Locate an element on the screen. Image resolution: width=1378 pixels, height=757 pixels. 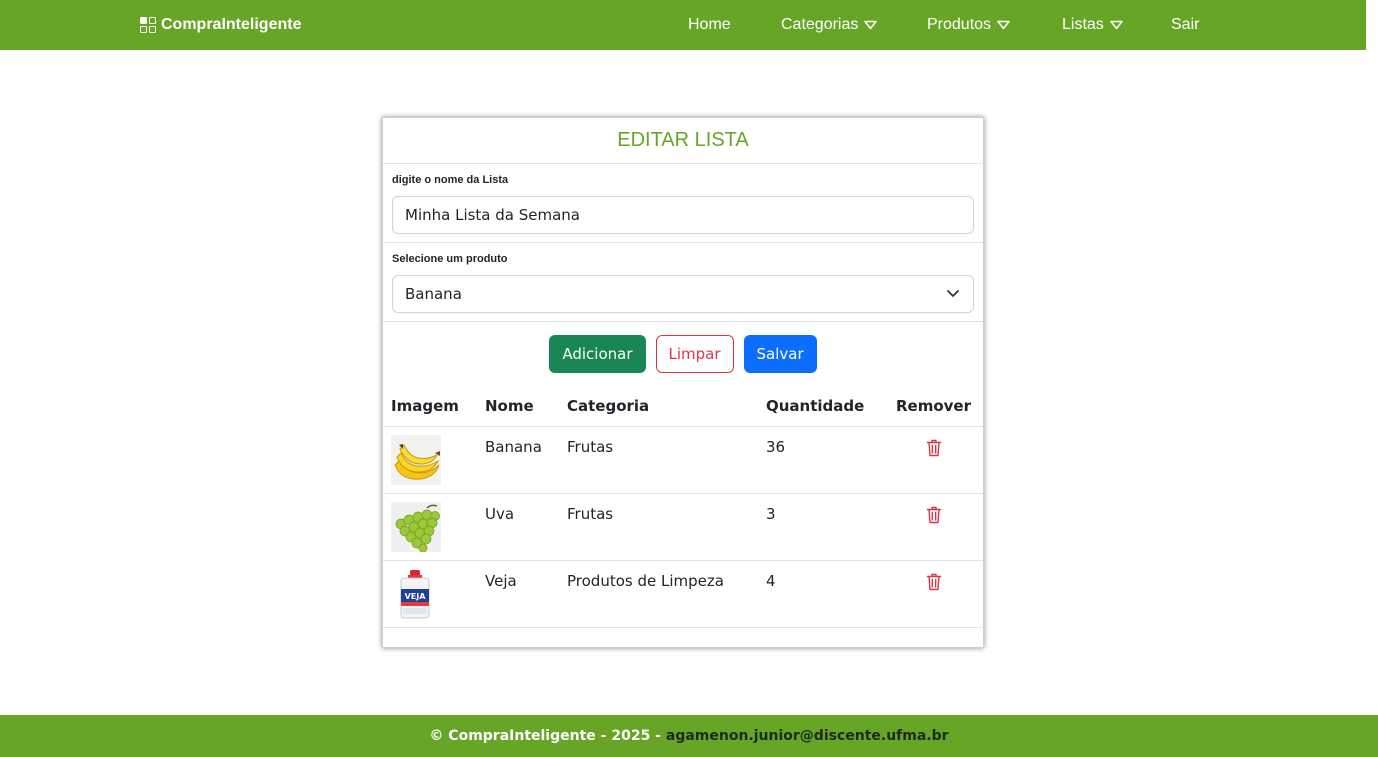
brand-name: CompraInteligente is located at coordinates (231, 24).